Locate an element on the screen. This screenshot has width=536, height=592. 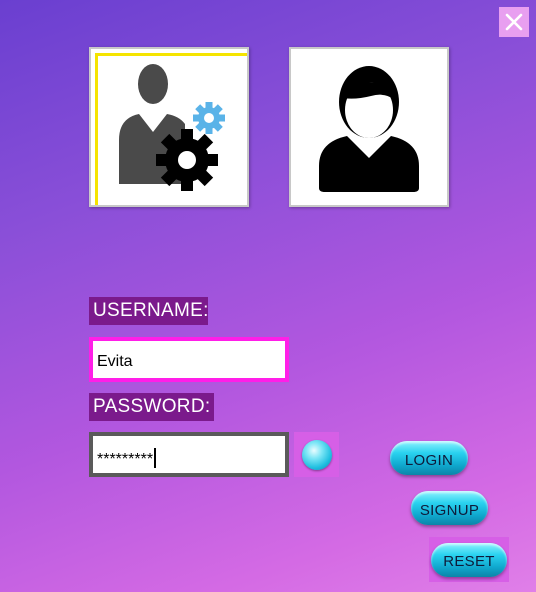
close-icon is located at coordinates (514, 22).